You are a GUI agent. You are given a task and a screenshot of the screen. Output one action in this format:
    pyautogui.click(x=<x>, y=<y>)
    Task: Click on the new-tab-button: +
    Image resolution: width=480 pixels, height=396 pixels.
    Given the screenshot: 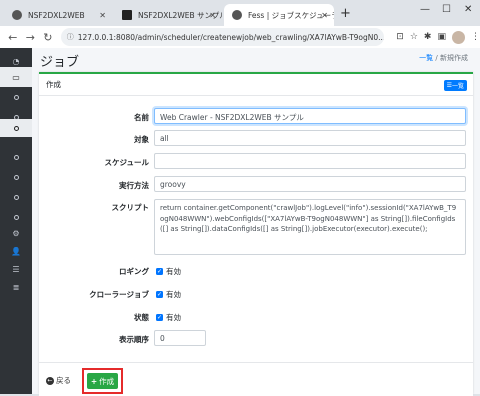 What is the action you would take?
    pyautogui.click(x=345, y=13)
    